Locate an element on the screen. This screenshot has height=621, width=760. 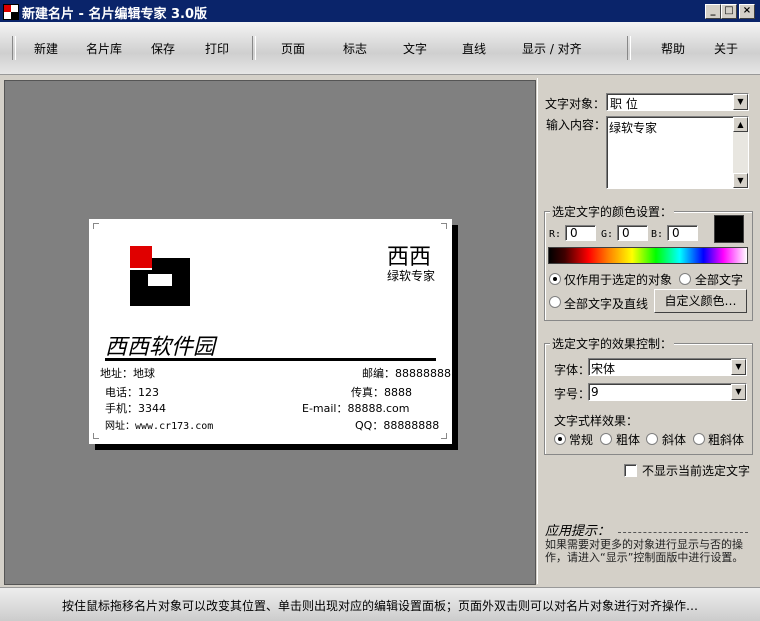
print-button: 打印 is located at coordinates (217, 48).